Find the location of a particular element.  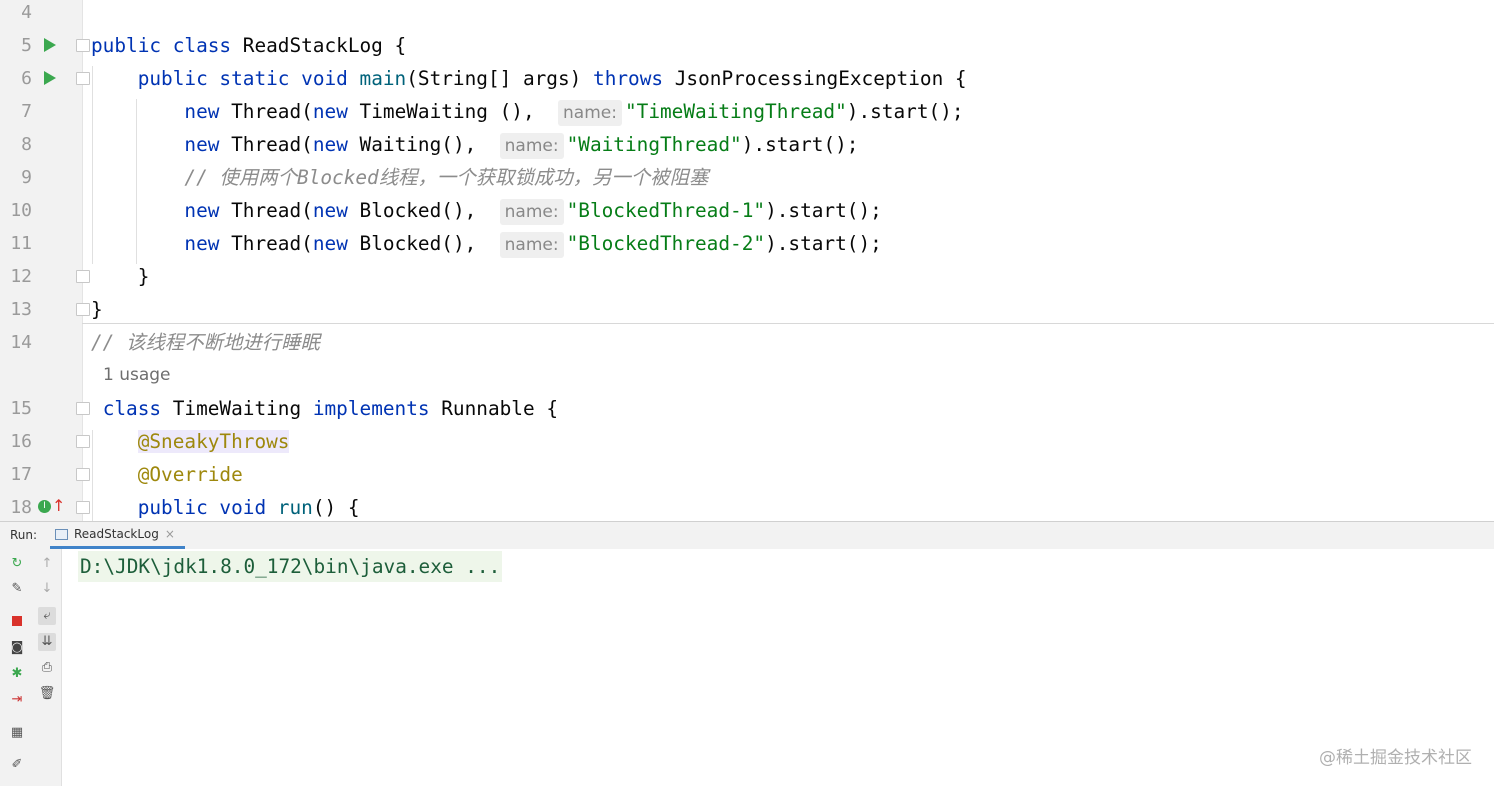

print-icon: ⎙ is located at coordinates (47, 668).